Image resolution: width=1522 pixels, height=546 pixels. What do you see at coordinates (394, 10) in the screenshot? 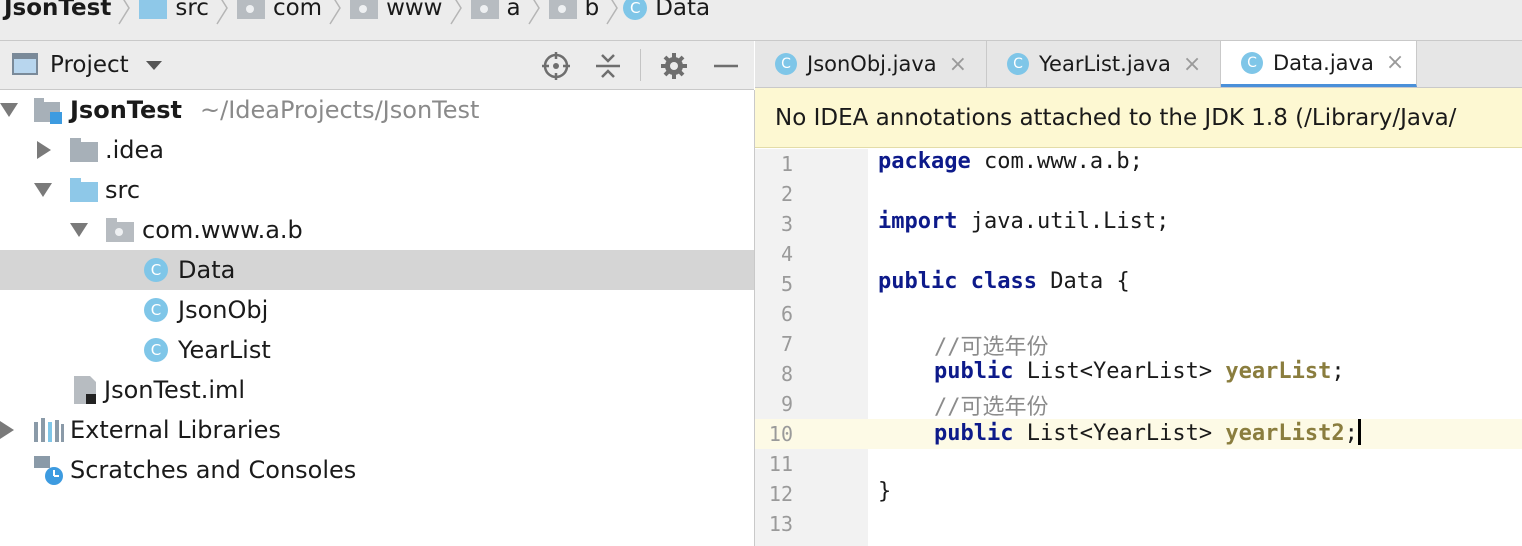
I see `breadcrumb-www: www` at bounding box center [394, 10].